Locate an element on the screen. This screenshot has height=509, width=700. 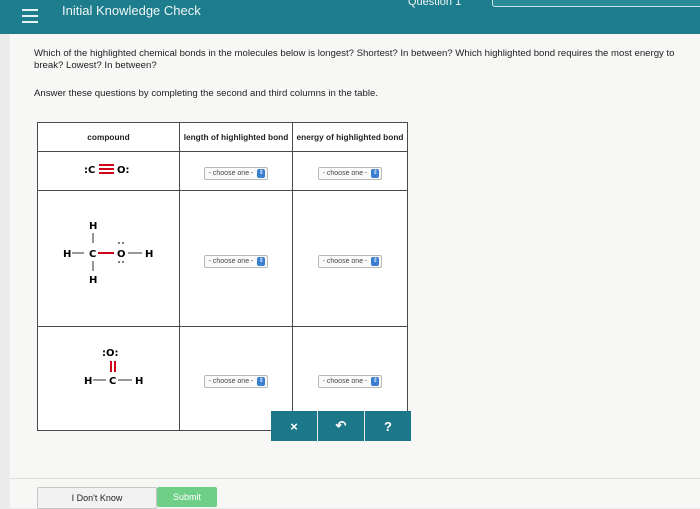
progress-bar is located at coordinates (596, 3).